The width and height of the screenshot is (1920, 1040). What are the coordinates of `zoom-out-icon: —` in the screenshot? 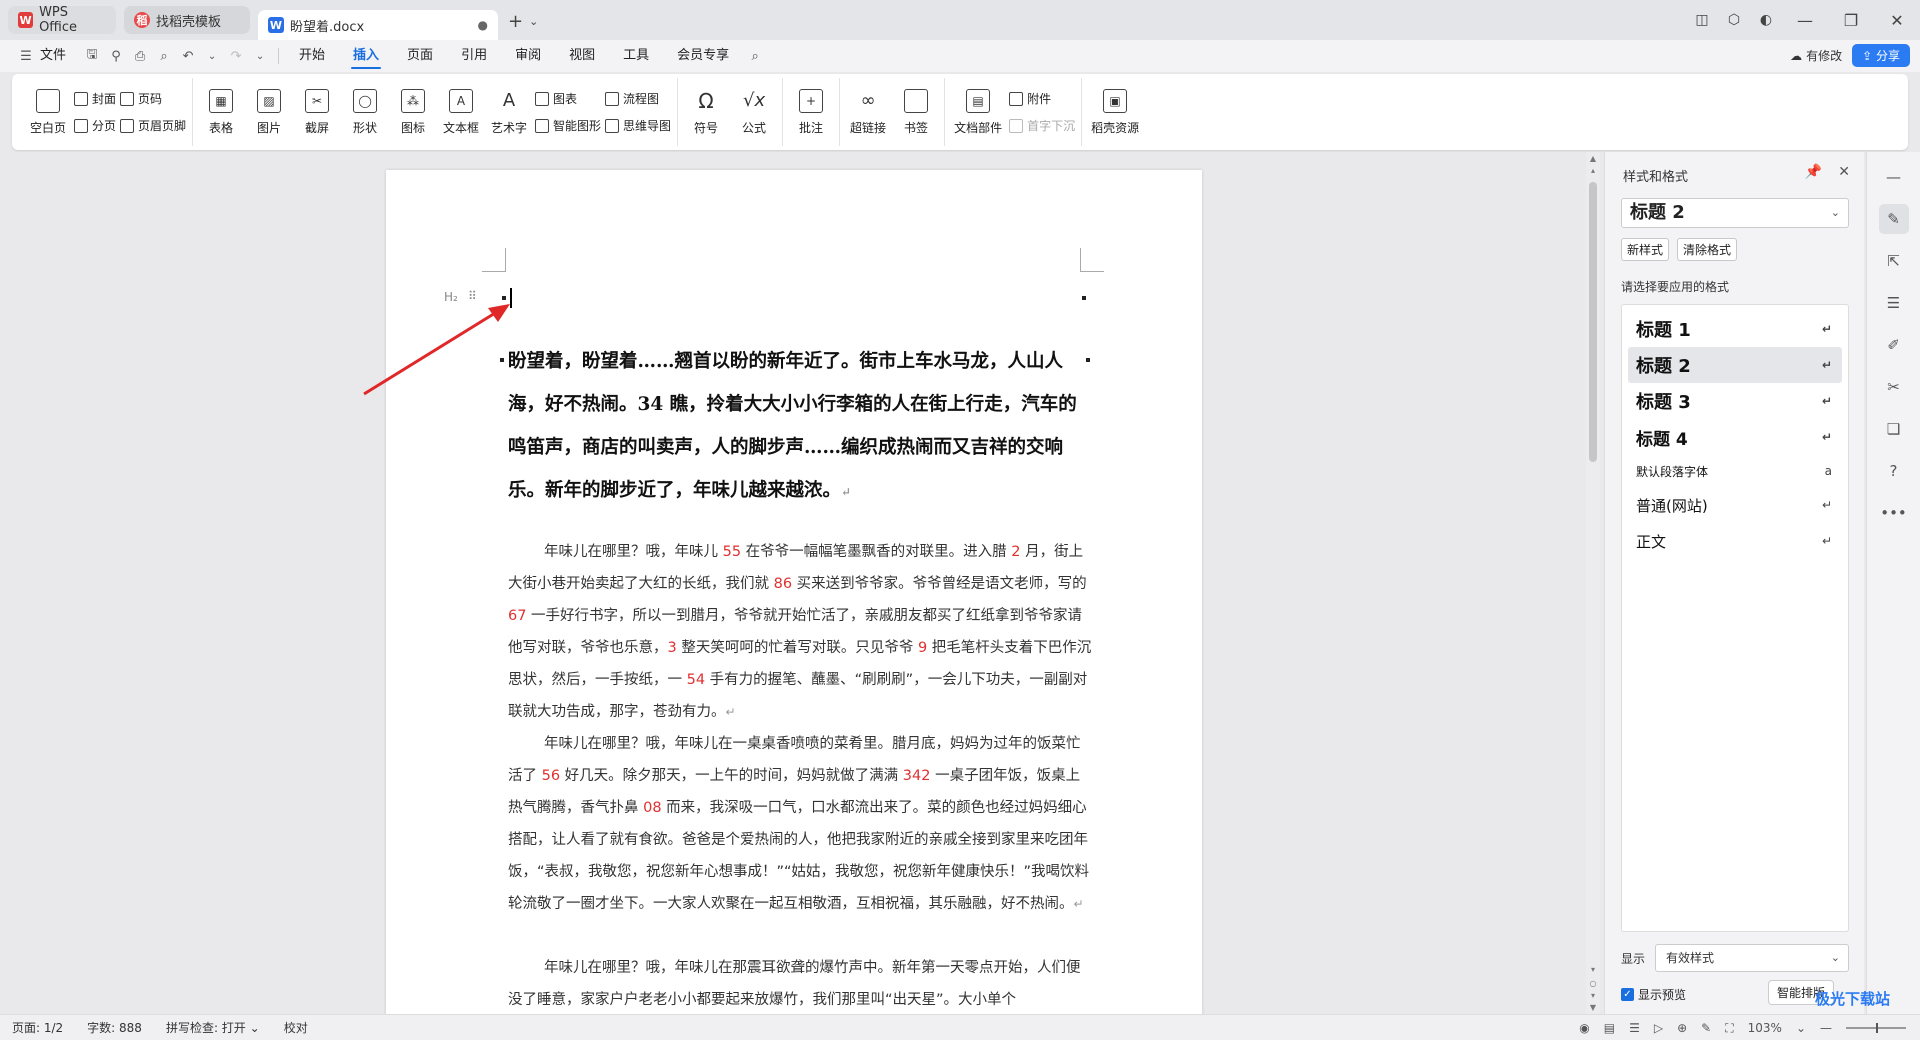 It's located at (1826, 1028).